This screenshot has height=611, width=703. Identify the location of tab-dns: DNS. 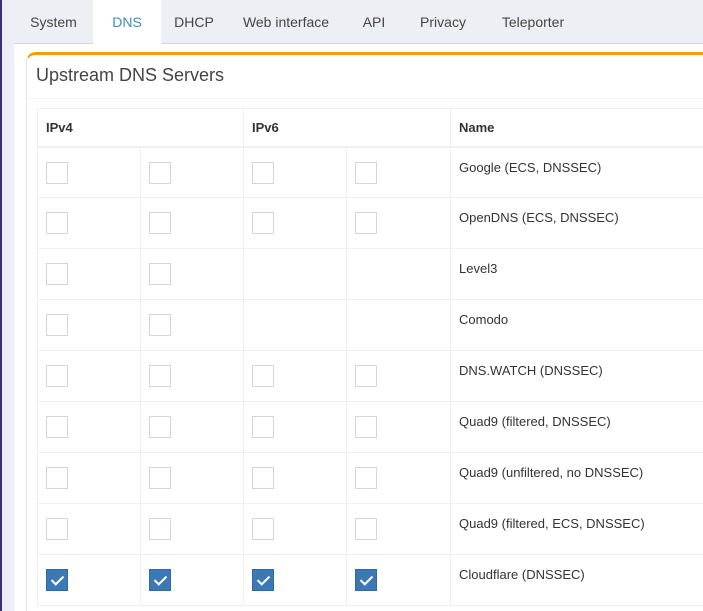
(127, 22).